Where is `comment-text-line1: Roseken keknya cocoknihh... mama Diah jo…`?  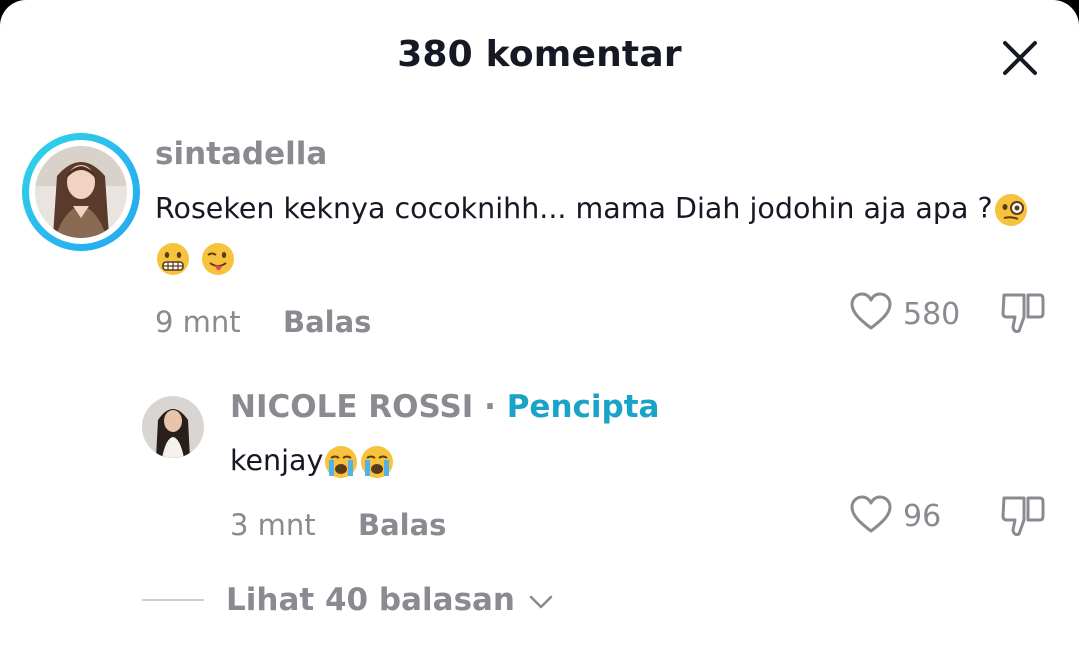 comment-text-line1: Roseken keknya cocoknihh... mama Diah jo… is located at coordinates (574, 208).